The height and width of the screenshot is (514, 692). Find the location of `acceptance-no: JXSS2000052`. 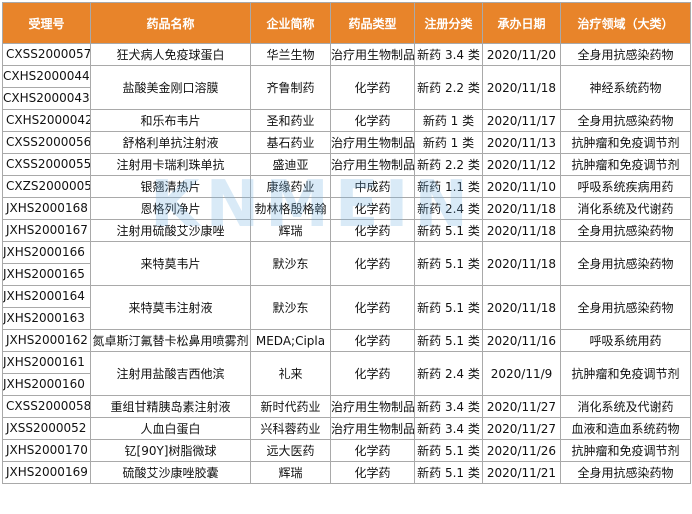

acceptance-no: JXSS2000052 is located at coordinates (46, 428).